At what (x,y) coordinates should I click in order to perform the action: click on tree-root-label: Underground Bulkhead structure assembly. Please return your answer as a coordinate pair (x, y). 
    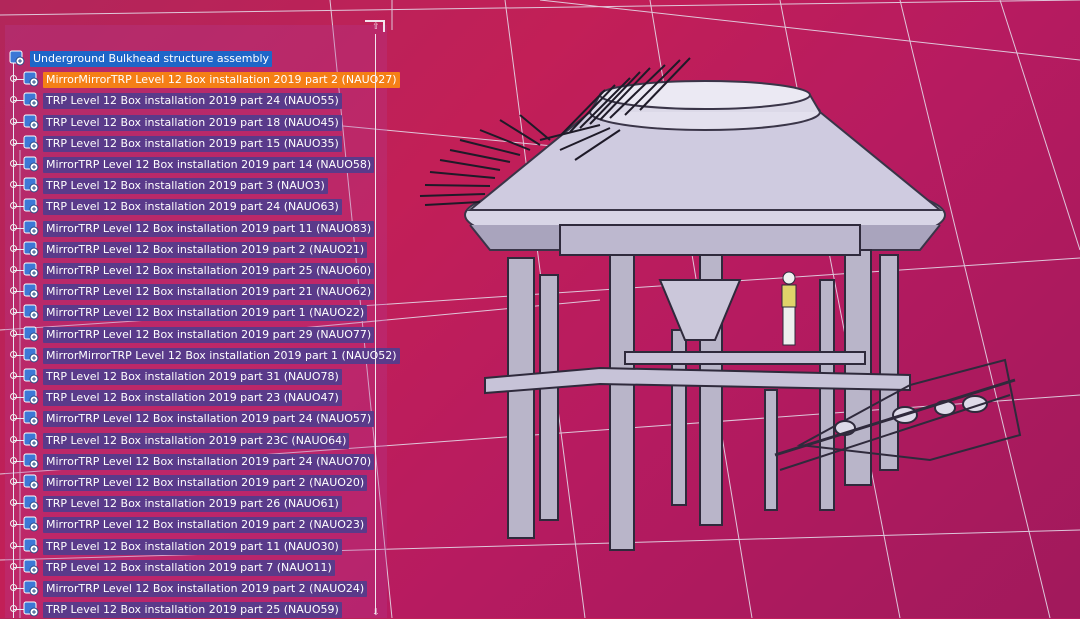
    Looking at the image, I should click on (151, 59).